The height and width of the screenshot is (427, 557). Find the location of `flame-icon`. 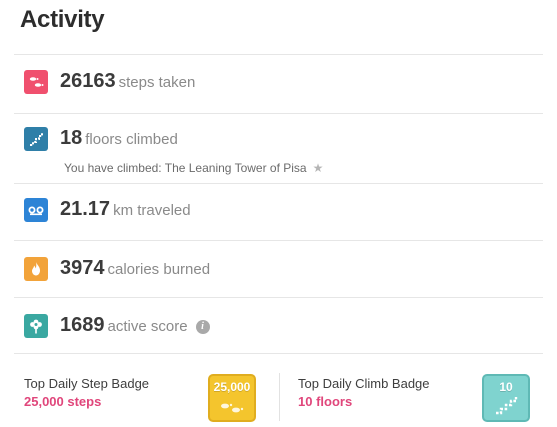

flame-icon is located at coordinates (36, 269).